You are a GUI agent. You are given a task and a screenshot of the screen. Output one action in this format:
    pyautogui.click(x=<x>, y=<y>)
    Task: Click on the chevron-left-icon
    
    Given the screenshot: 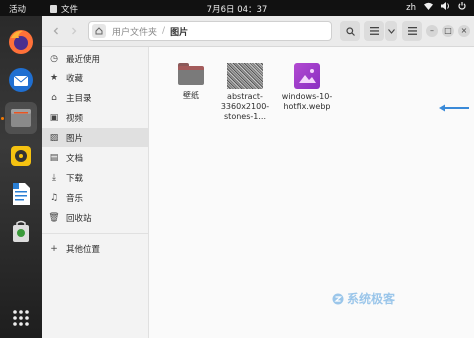 What is the action you would take?
    pyautogui.click(x=55, y=31)
    